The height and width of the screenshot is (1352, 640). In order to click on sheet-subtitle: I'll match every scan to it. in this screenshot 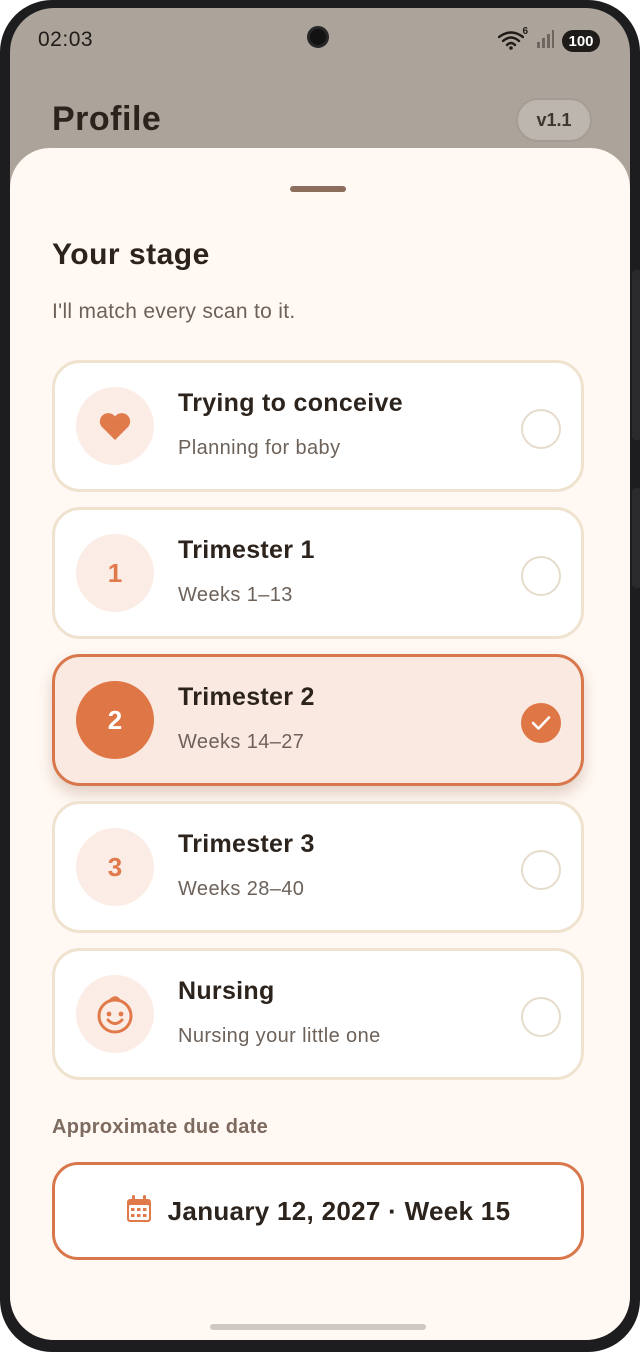, I will do `click(174, 311)`.